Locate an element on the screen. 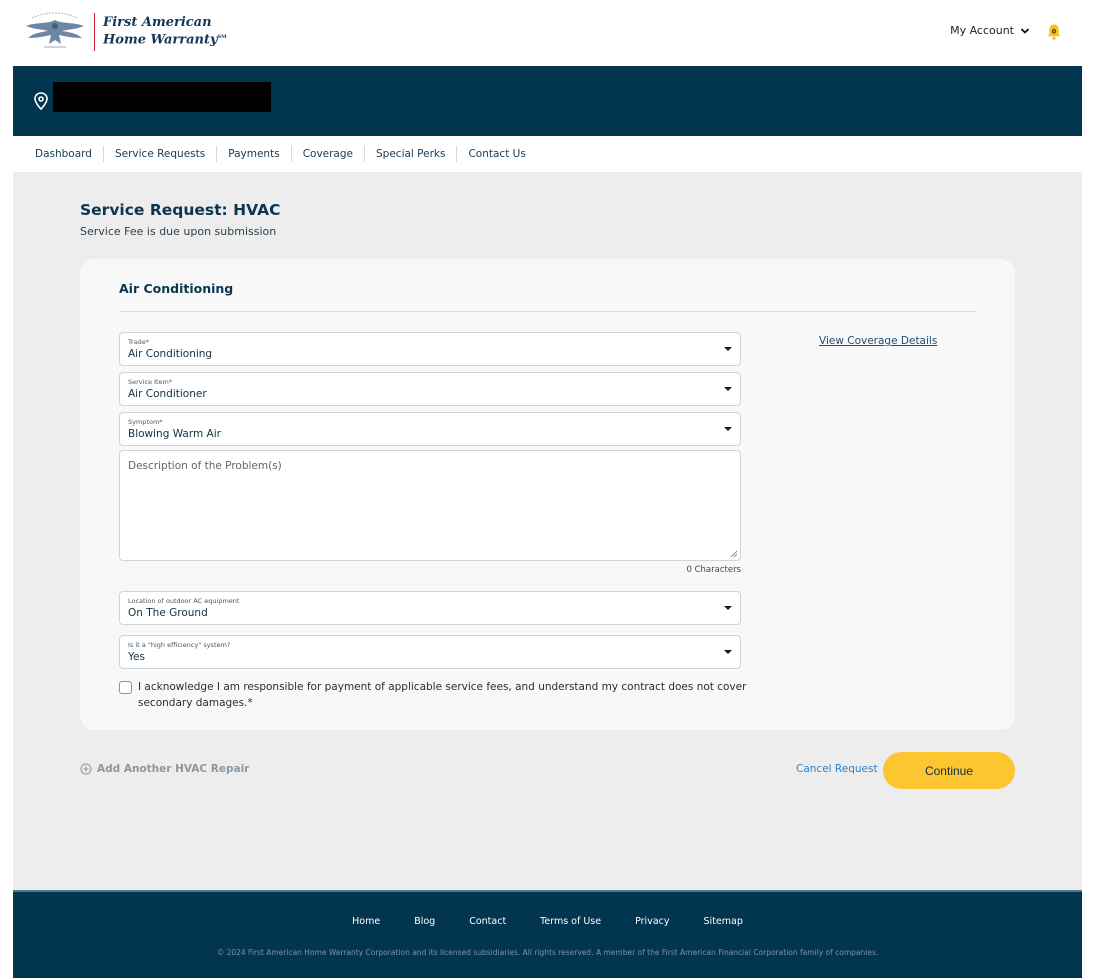 This screenshot has height=978, width=1100. plus-circle-icon is located at coordinates (86, 769).